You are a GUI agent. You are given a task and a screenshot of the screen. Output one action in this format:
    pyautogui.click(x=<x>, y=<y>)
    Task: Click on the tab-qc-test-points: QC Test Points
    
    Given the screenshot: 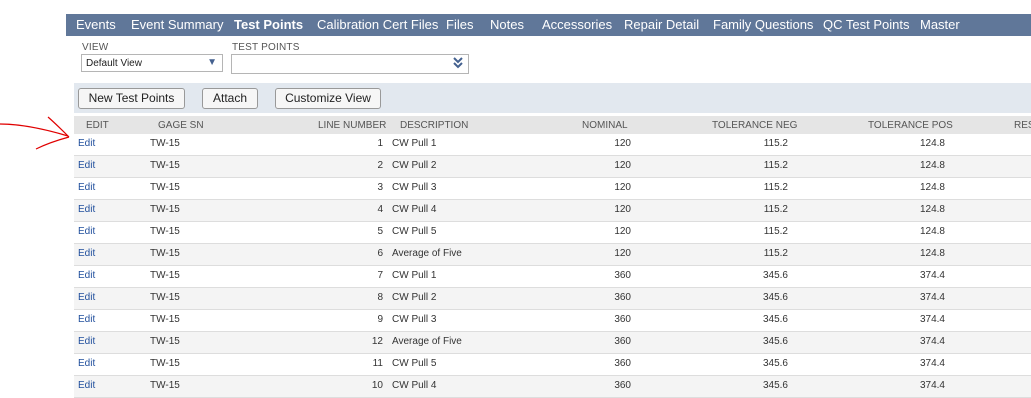 What is the action you would take?
    pyautogui.click(x=866, y=24)
    